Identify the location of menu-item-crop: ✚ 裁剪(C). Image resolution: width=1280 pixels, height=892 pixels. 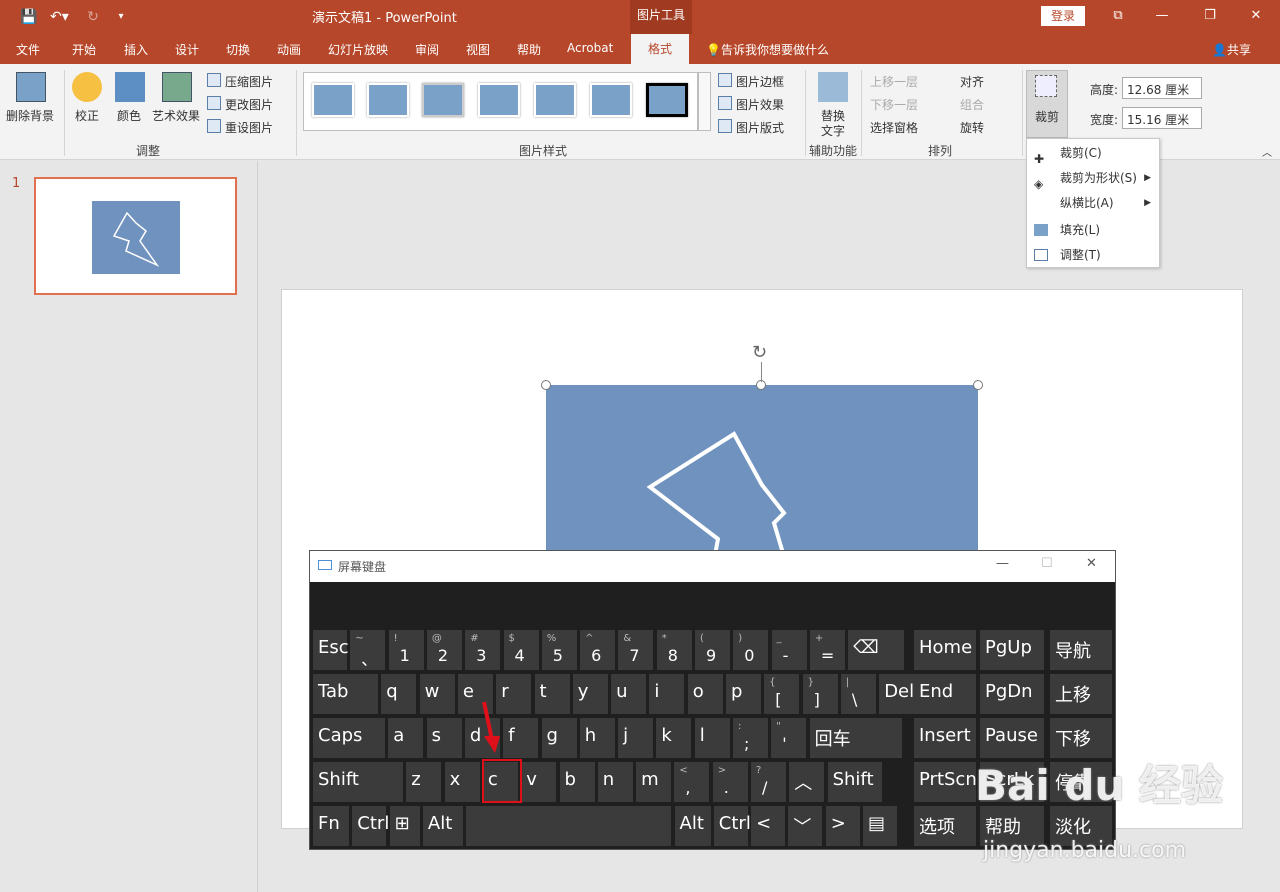
(1093, 153).